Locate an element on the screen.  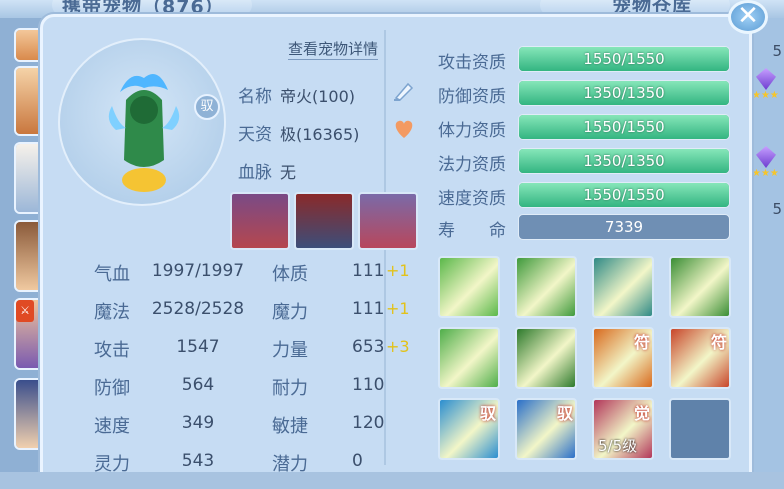
stat-value: 1547 is located at coordinates (198, 347).